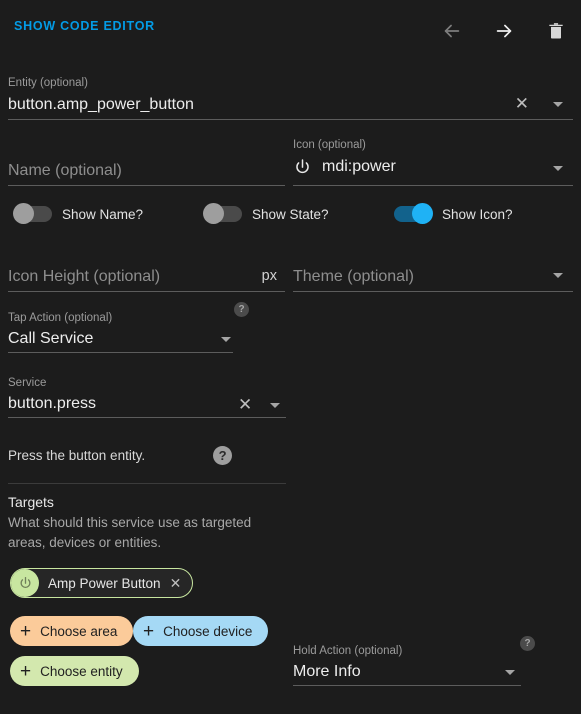 The height and width of the screenshot is (714, 581). I want to click on service-description-text: Press the button entity., so click(77, 455).